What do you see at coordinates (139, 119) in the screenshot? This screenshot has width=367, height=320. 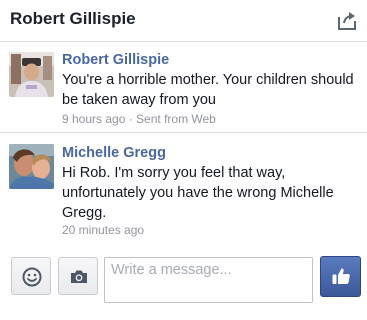 I see `message-timestamp: 9 hours ago · Sent from Web` at bounding box center [139, 119].